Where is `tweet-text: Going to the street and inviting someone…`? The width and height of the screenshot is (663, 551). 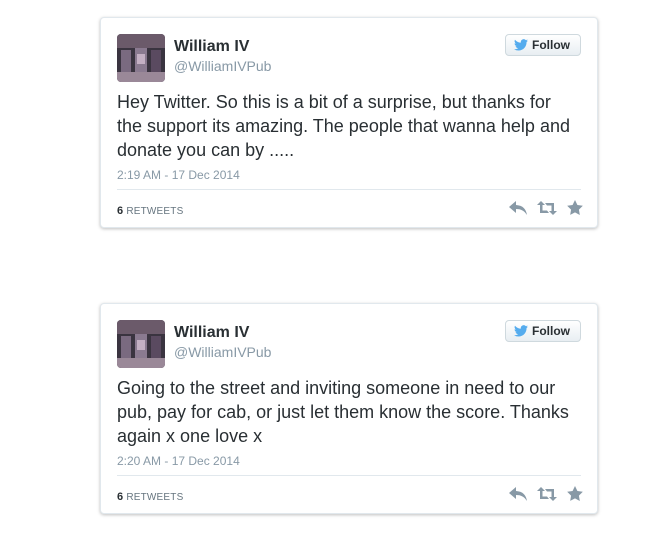
tweet-text: Going to the street and inviting someone… is located at coordinates (343, 412).